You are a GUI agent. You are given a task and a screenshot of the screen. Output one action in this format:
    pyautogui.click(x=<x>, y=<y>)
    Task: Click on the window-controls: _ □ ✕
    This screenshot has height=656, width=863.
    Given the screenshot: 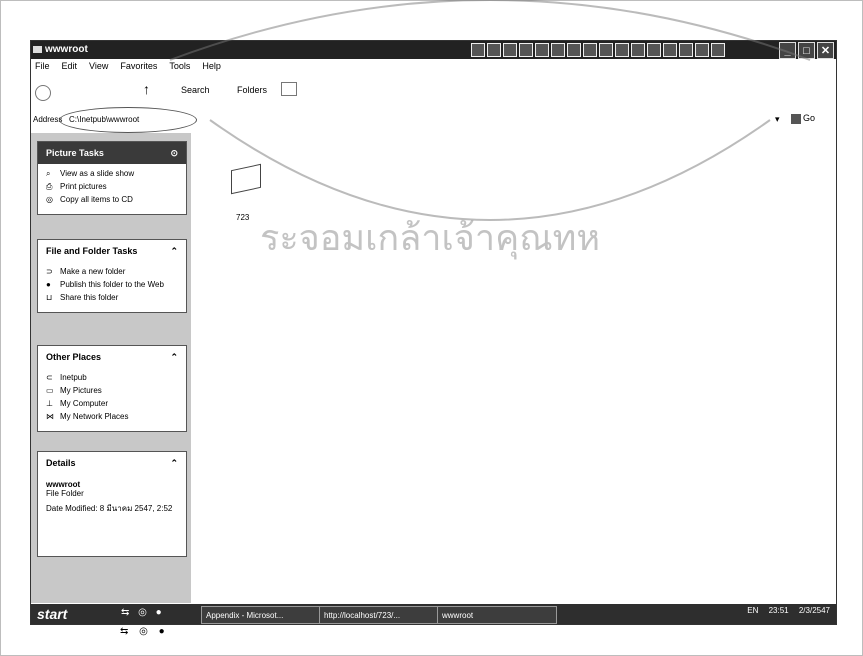 What is the action you would take?
    pyautogui.click(x=806, y=50)
    